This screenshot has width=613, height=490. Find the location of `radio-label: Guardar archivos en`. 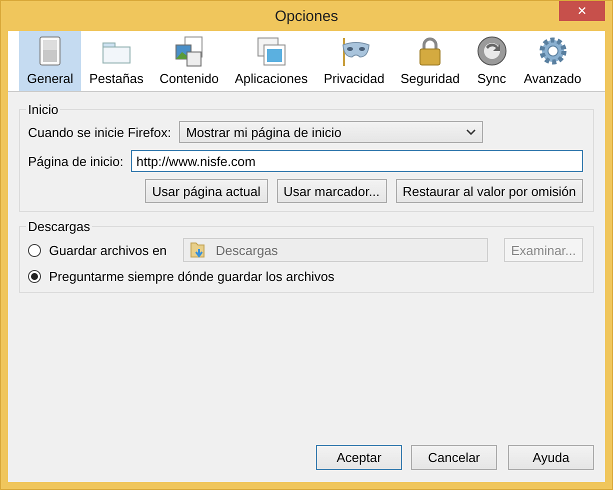

radio-label: Guardar archivos en is located at coordinates (108, 250).